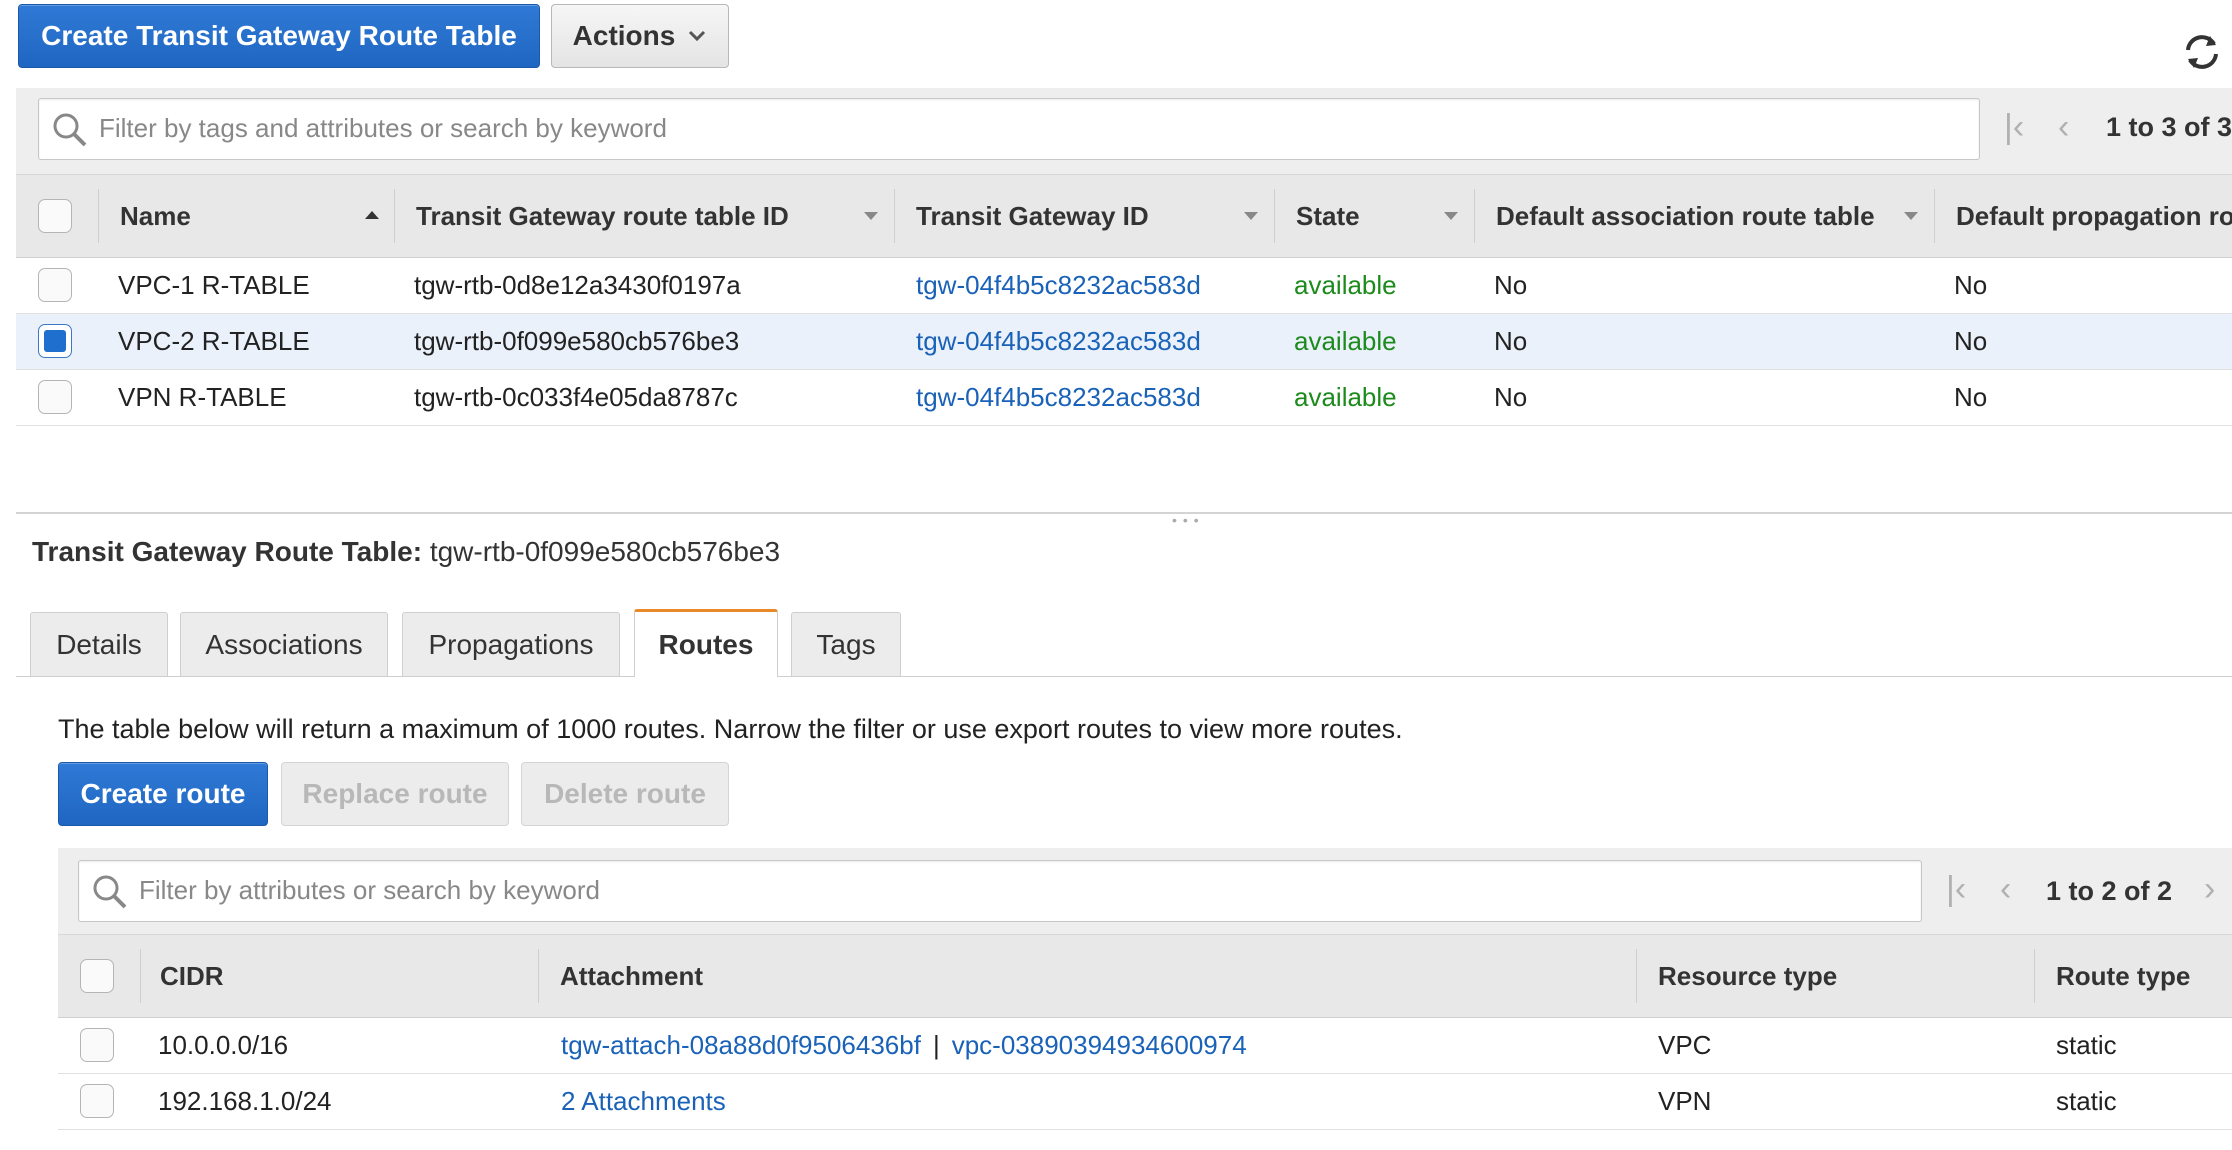  What do you see at coordinates (631, 976) in the screenshot?
I see `col-attachment: Attachment` at bounding box center [631, 976].